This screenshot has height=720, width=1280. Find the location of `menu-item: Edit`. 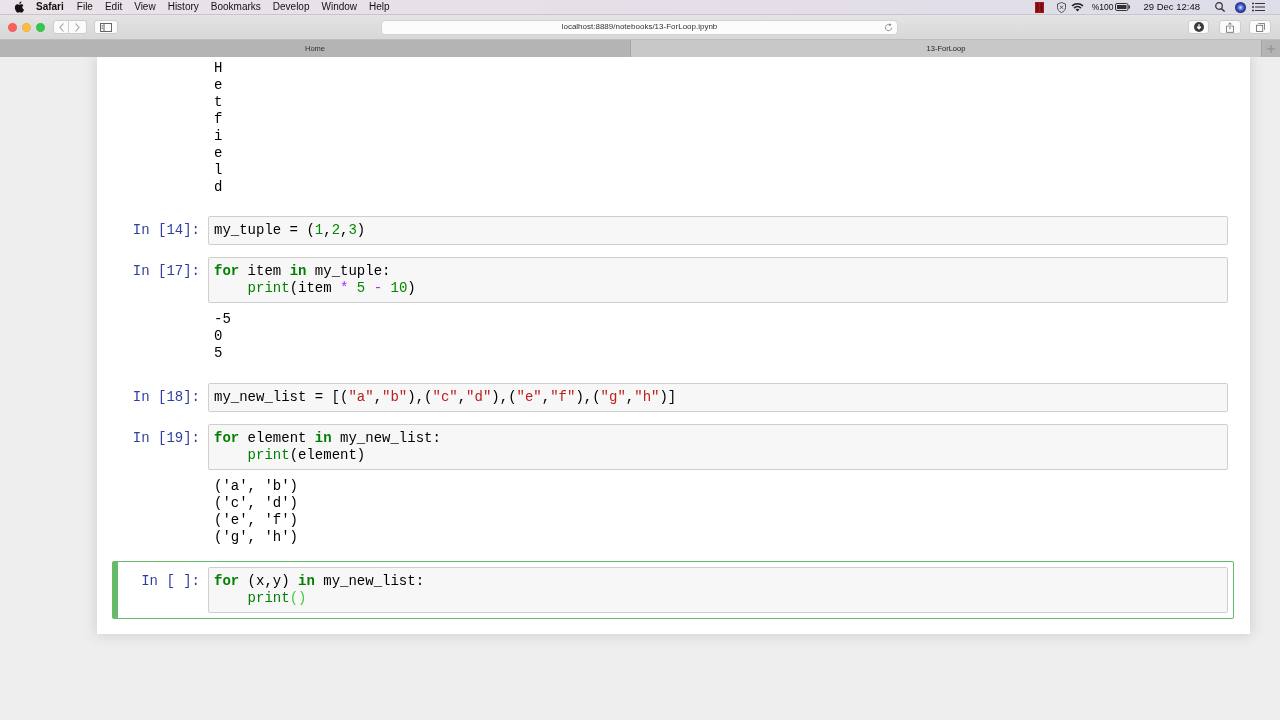

menu-item: Edit is located at coordinates (113, 7).